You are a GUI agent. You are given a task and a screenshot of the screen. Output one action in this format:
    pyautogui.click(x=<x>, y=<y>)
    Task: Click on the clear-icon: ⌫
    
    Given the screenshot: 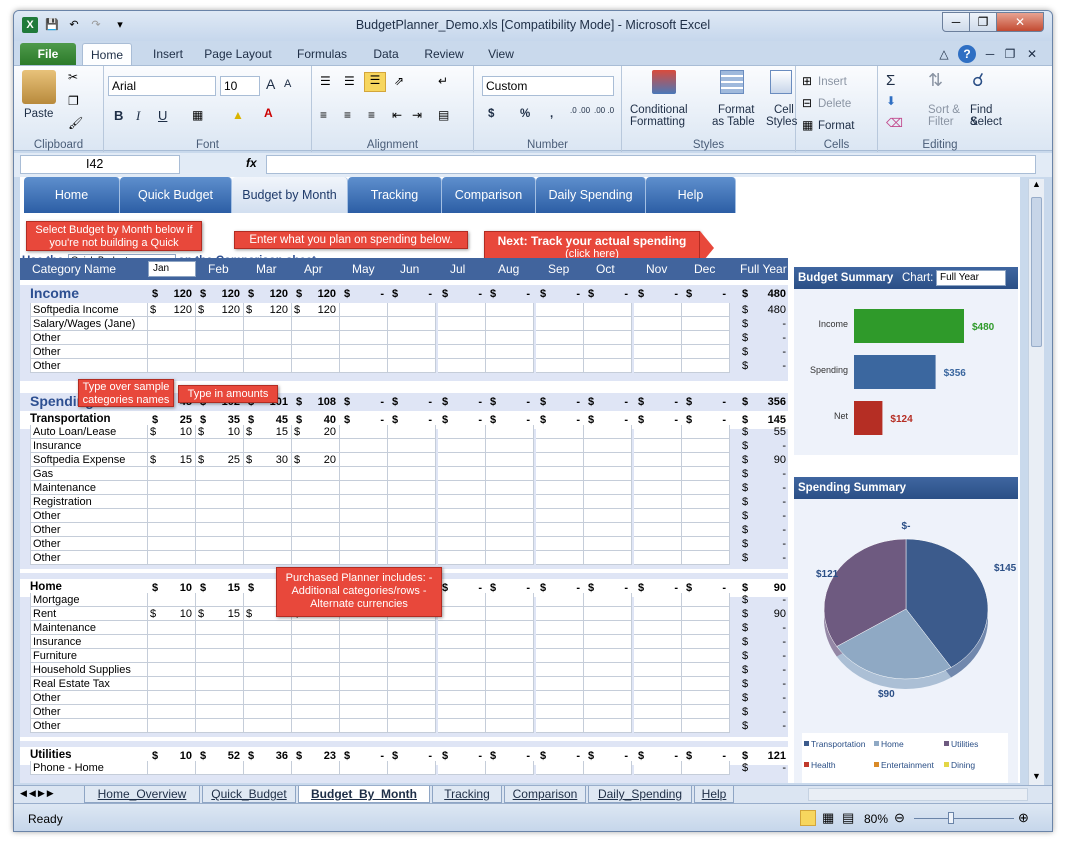 What is the action you would take?
    pyautogui.click(x=894, y=123)
    